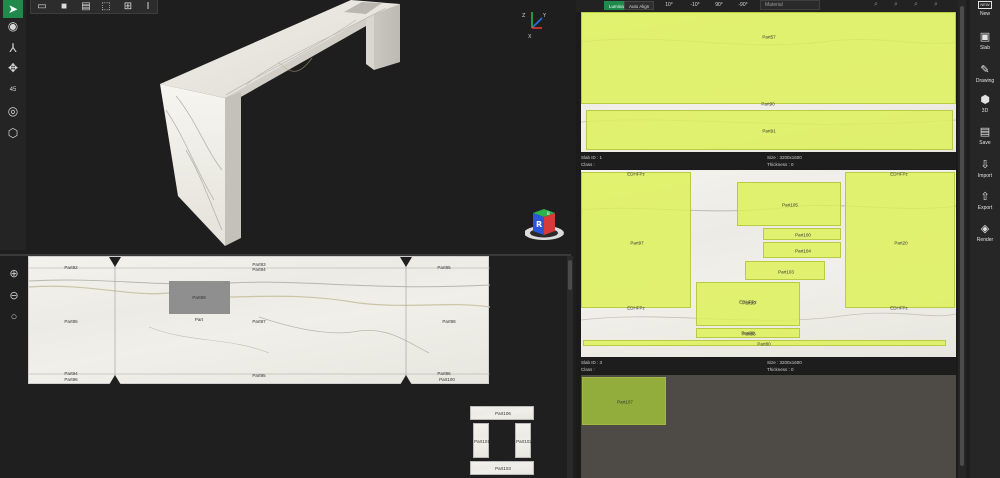  What do you see at coordinates (985, 197) in the screenshot?
I see `export-icon: ⇧` at bounding box center [985, 197].